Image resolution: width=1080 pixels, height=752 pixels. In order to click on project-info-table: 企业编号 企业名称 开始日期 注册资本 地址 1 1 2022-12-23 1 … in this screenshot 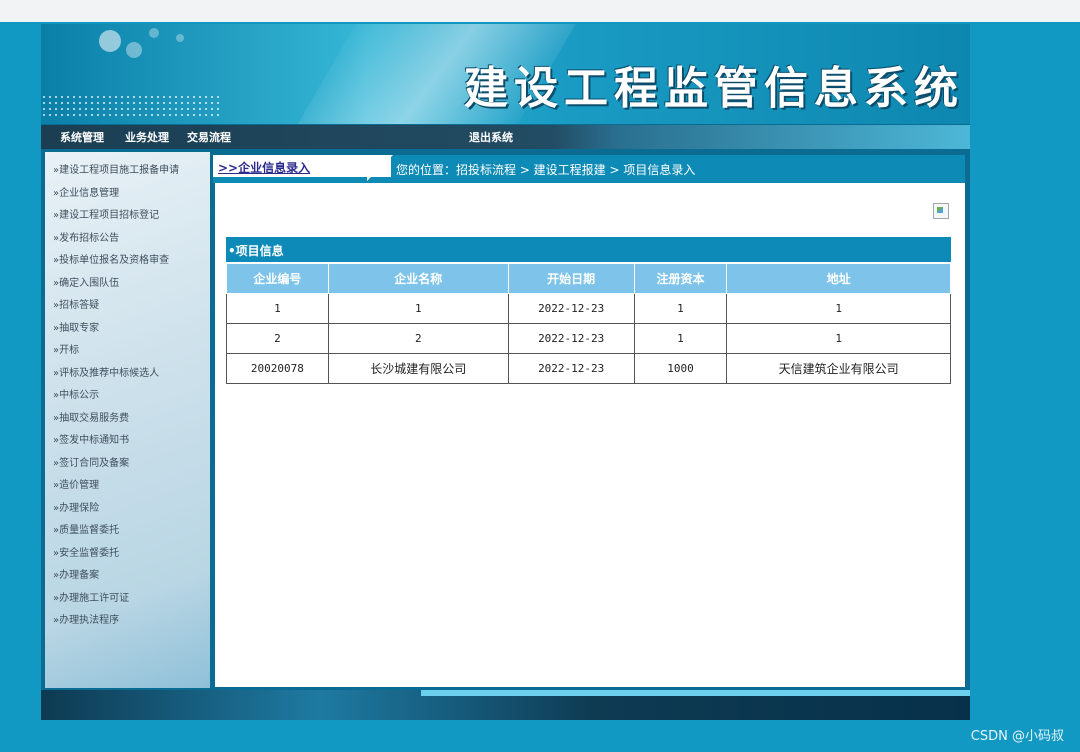, I will do `click(588, 323)`.